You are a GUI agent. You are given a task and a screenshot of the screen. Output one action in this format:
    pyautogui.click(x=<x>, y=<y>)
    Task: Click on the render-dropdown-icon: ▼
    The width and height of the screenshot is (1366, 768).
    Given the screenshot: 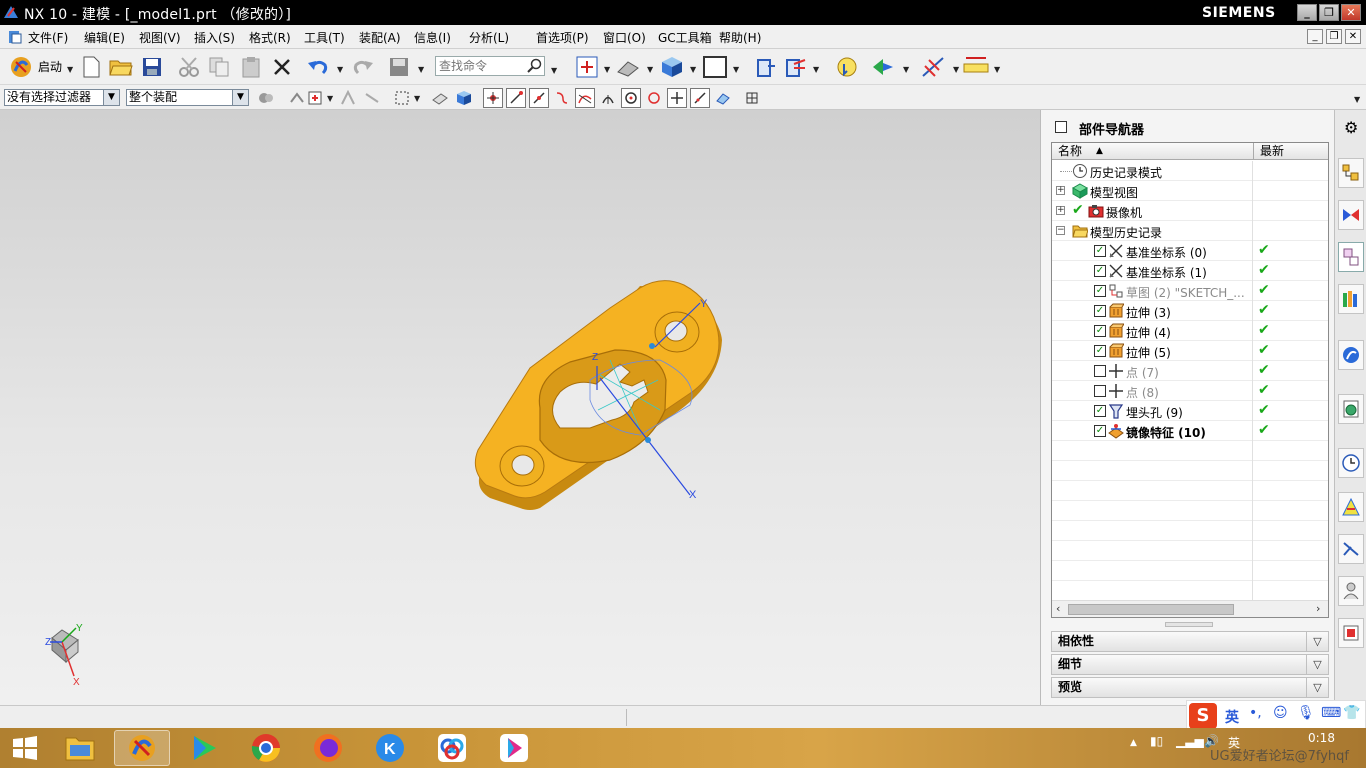 What is the action you would take?
    pyautogui.click(x=650, y=69)
    